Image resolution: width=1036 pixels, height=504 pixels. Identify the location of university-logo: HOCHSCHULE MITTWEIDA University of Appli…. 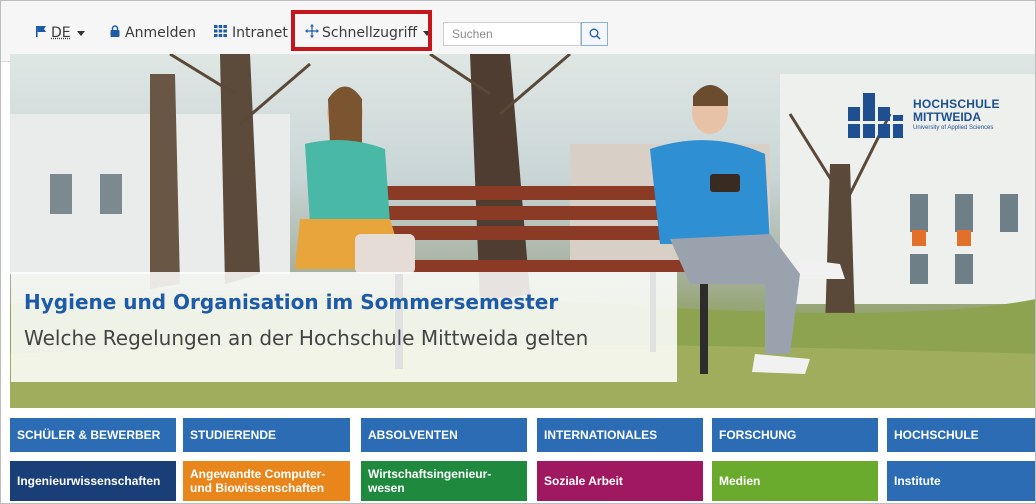
(932, 116).